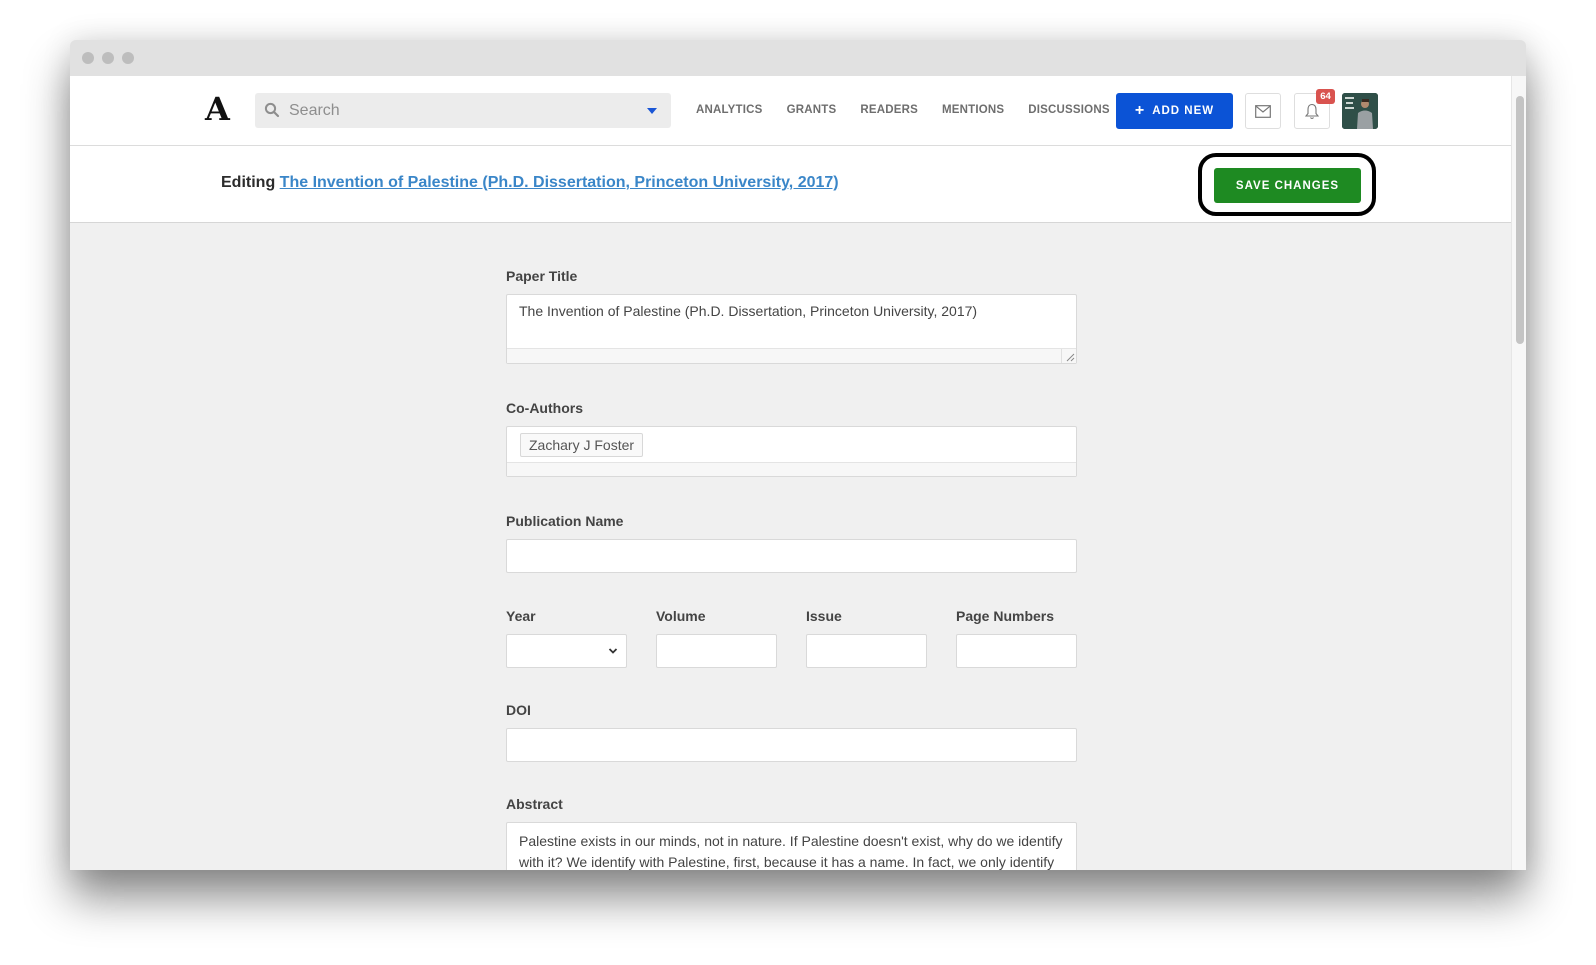 The width and height of the screenshot is (1596, 965). I want to click on volume-label: Volume, so click(681, 616).